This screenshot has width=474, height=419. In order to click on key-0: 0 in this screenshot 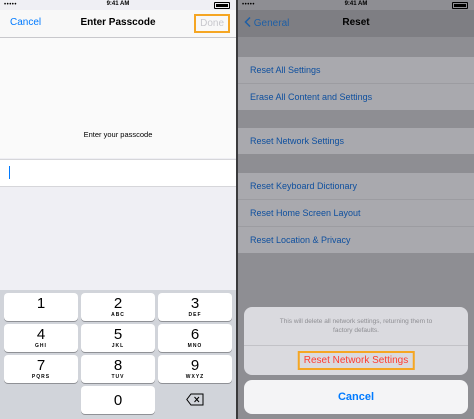, I will do `click(118, 400)`.